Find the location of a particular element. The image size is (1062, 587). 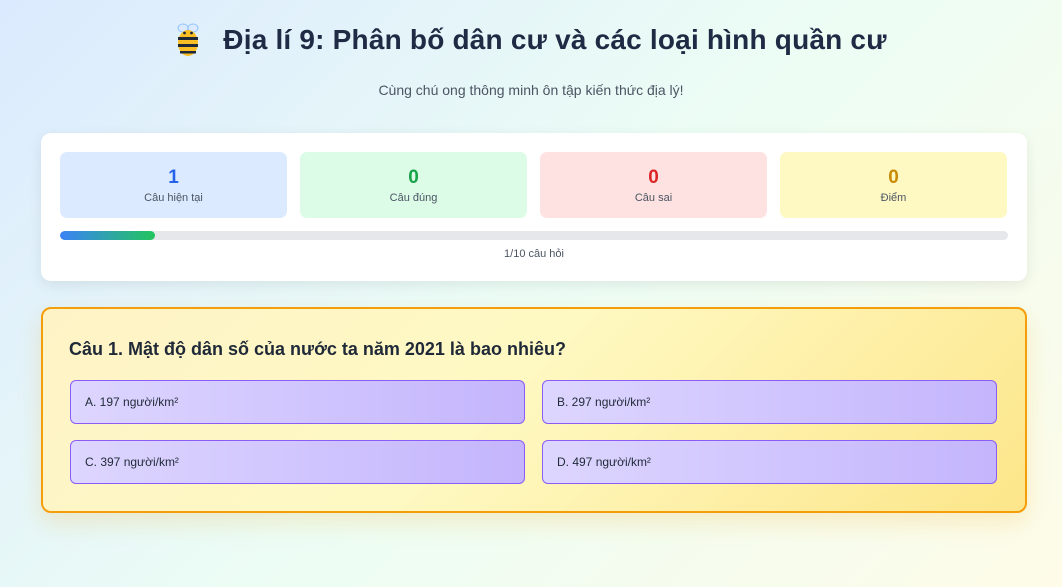

stat-score-value: 0 is located at coordinates (893, 177).